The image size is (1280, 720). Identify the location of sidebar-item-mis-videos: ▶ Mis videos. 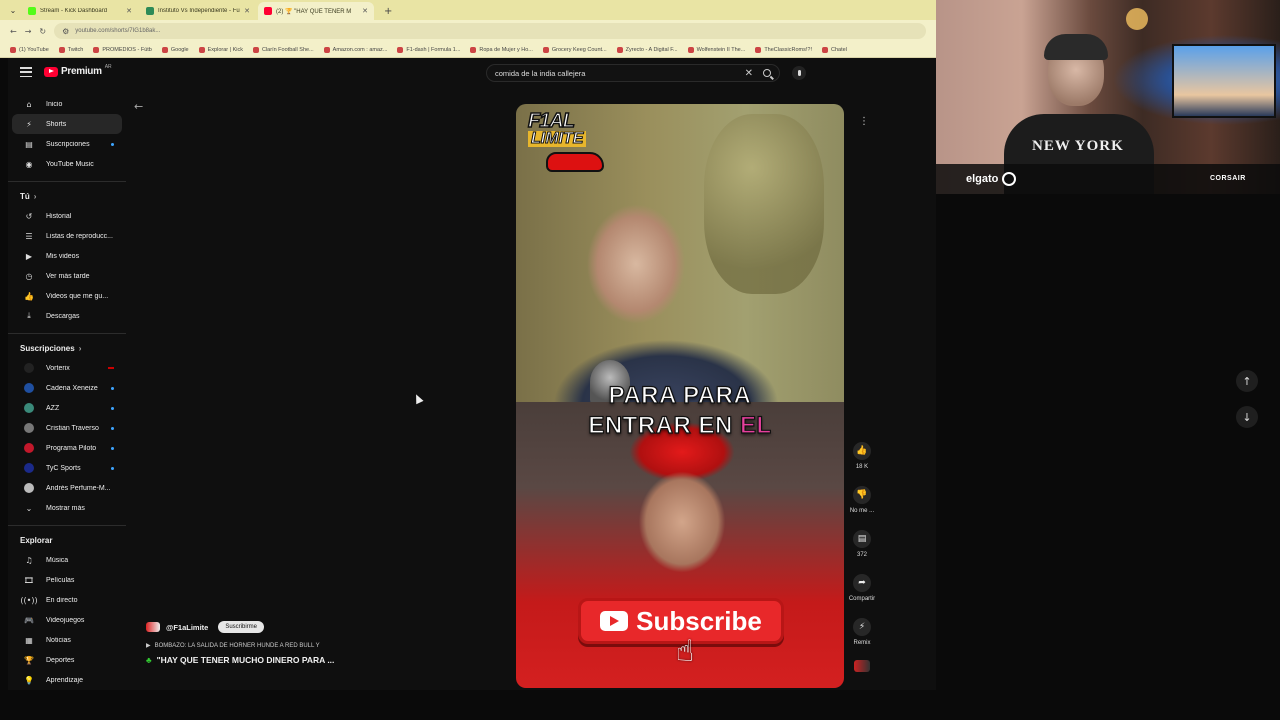
(67, 256).